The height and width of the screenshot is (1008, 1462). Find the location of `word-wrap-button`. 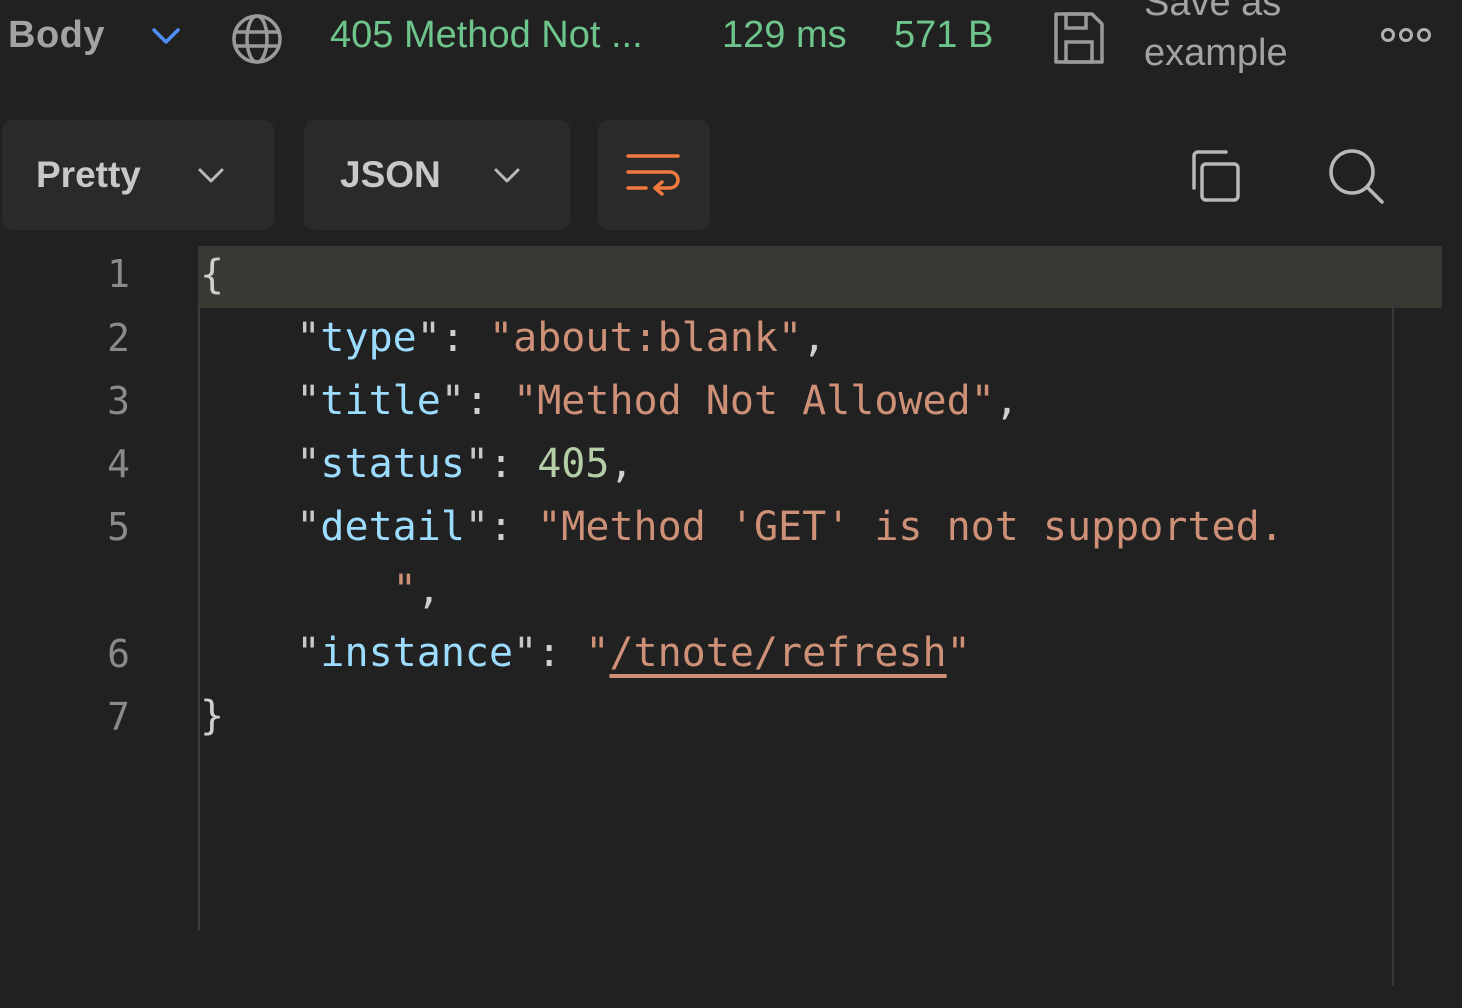

word-wrap-button is located at coordinates (654, 175).